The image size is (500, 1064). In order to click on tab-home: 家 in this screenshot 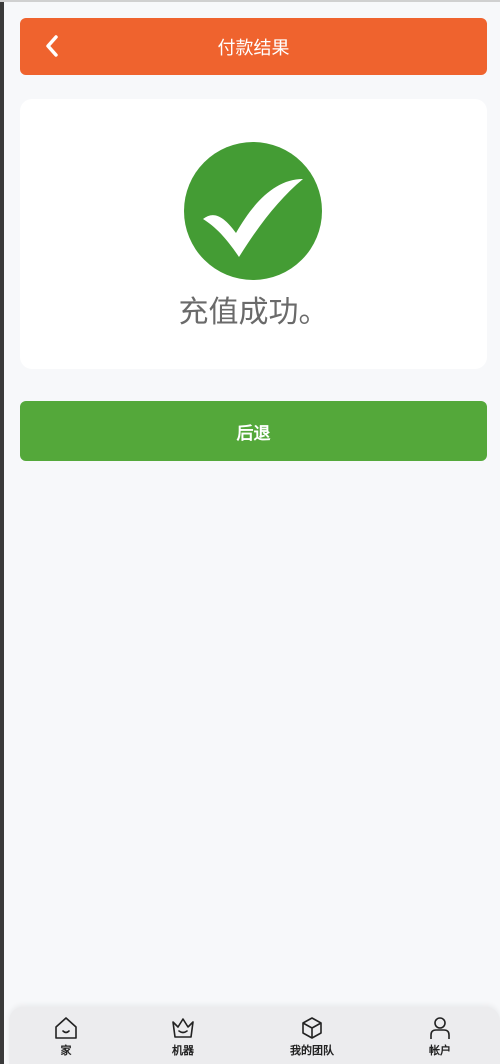, I will do `click(66, 1035)`.